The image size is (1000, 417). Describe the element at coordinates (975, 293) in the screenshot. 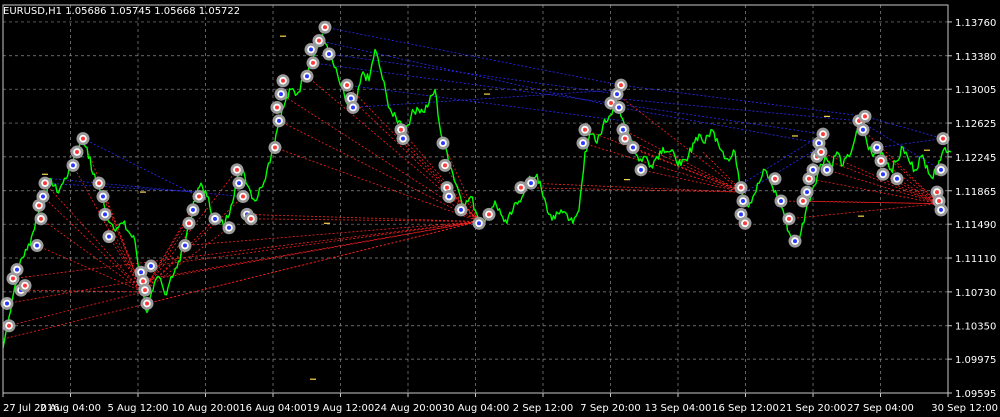

I see `y-tick-label: 1.10730` at that location.